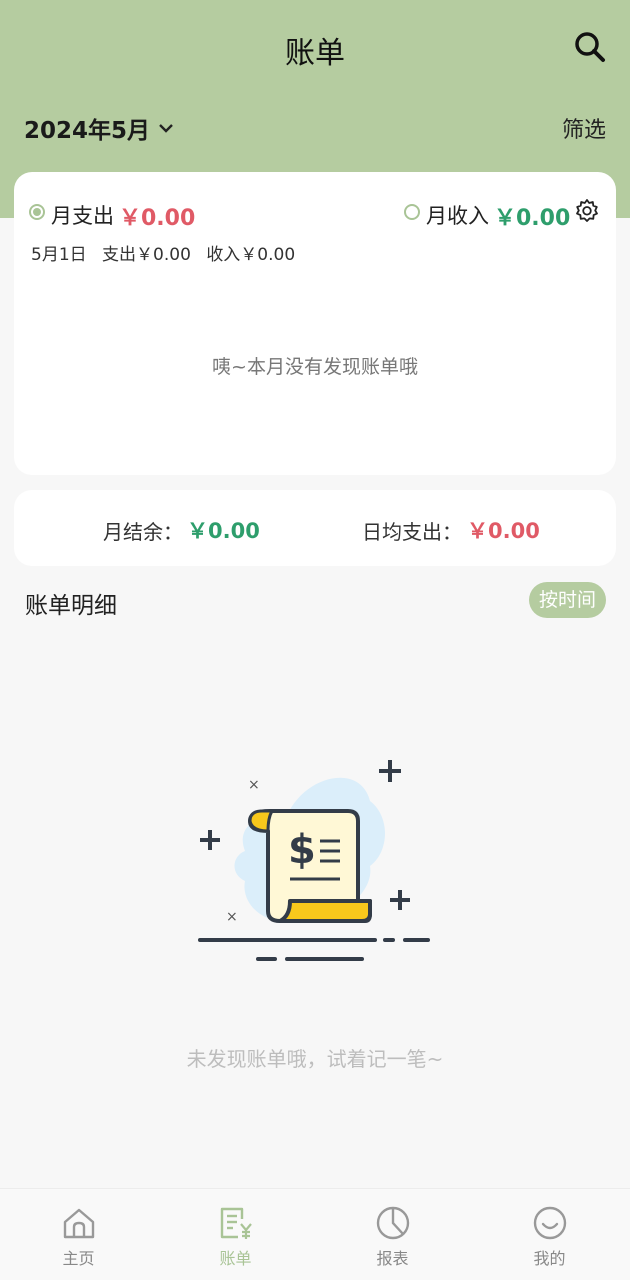  I want to click on balance-card: 月结余： ￥0.00 日均支出： ￥0.00, so click(315, 528).